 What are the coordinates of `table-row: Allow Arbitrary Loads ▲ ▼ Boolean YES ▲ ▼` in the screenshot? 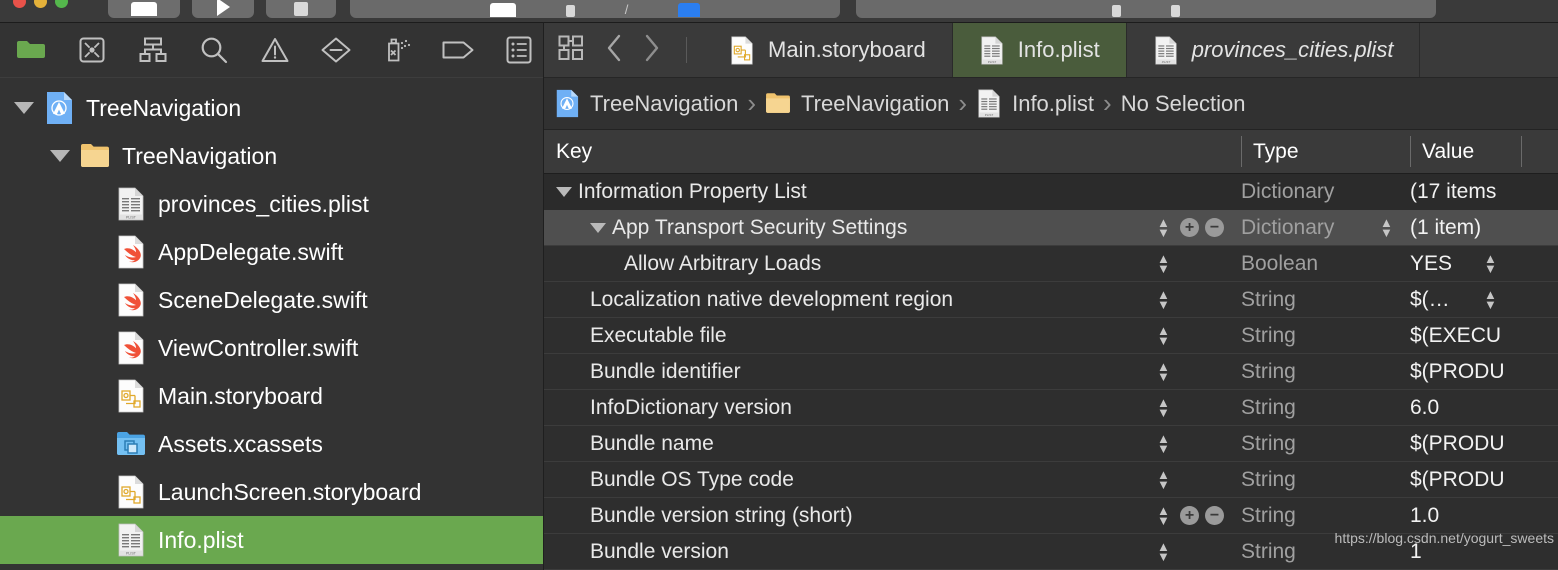 It's located at (1051, 264).